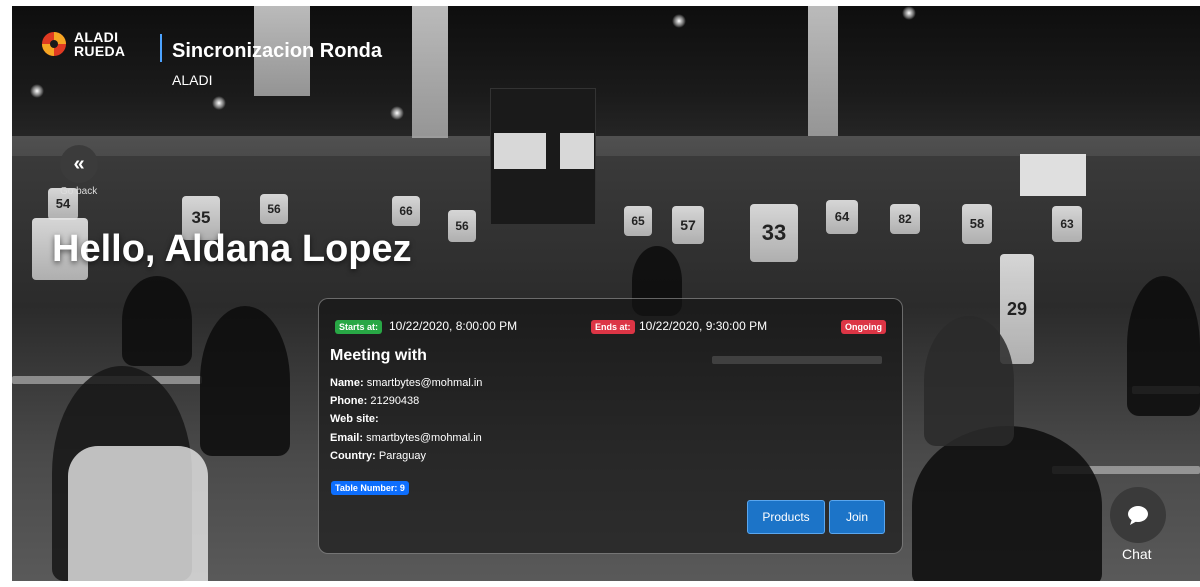 This screenshot has width=1200, height=587. I want to click on table-sign: 64, so click(842, 217).